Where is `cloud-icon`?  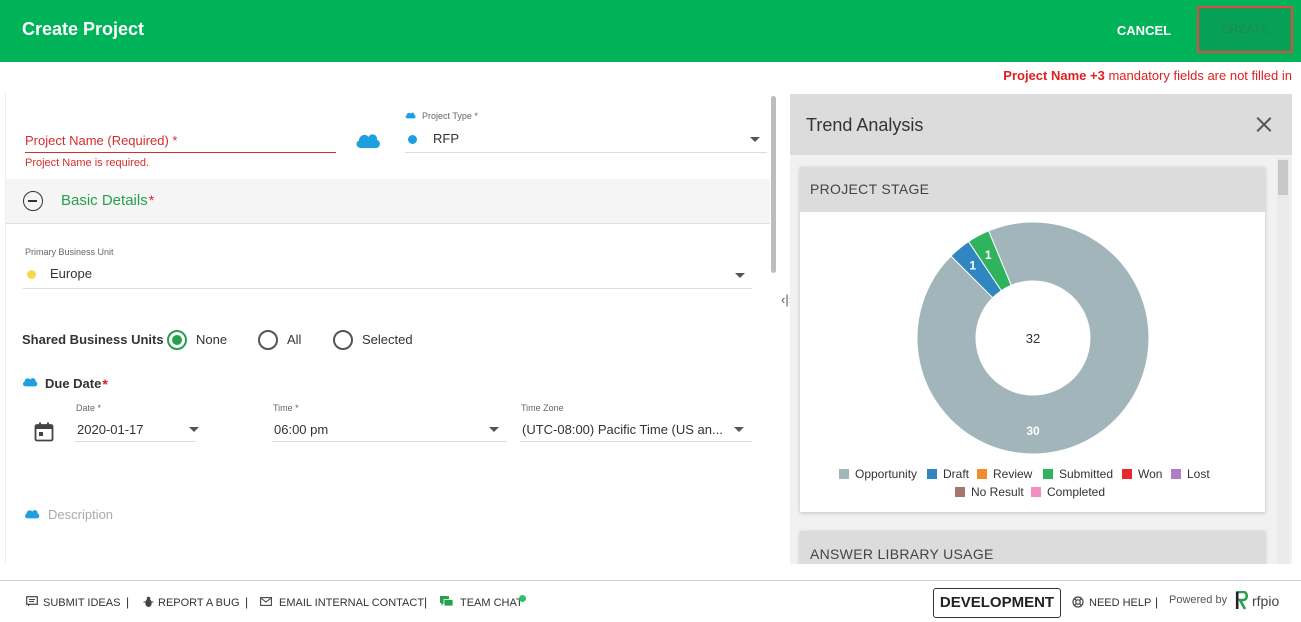 cloud-icon is located at coordinates (368, 140).